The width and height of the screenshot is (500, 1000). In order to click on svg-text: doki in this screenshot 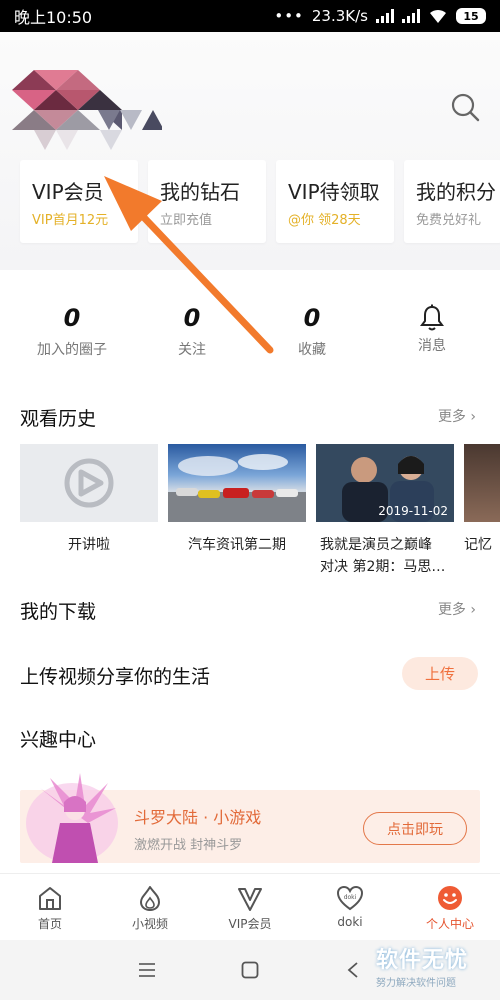, I will do `click(350, 897)`.